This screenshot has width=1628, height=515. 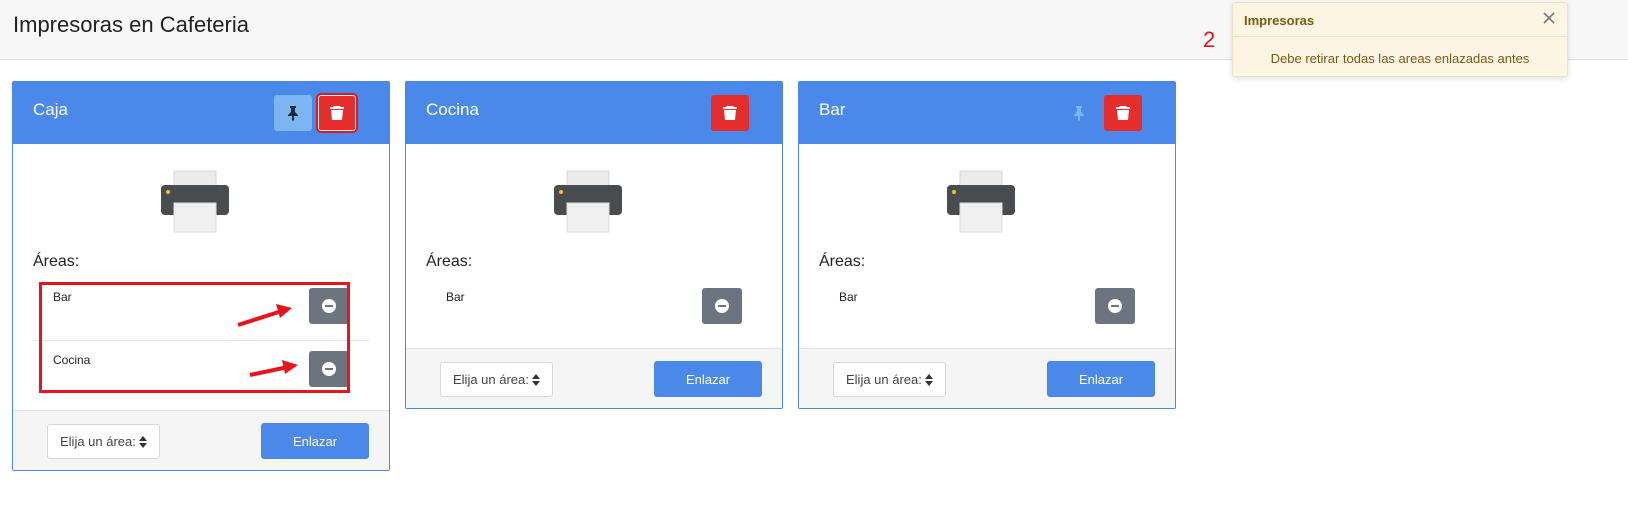 I want to click on card-header: Bar, so click(x=987, y=113).